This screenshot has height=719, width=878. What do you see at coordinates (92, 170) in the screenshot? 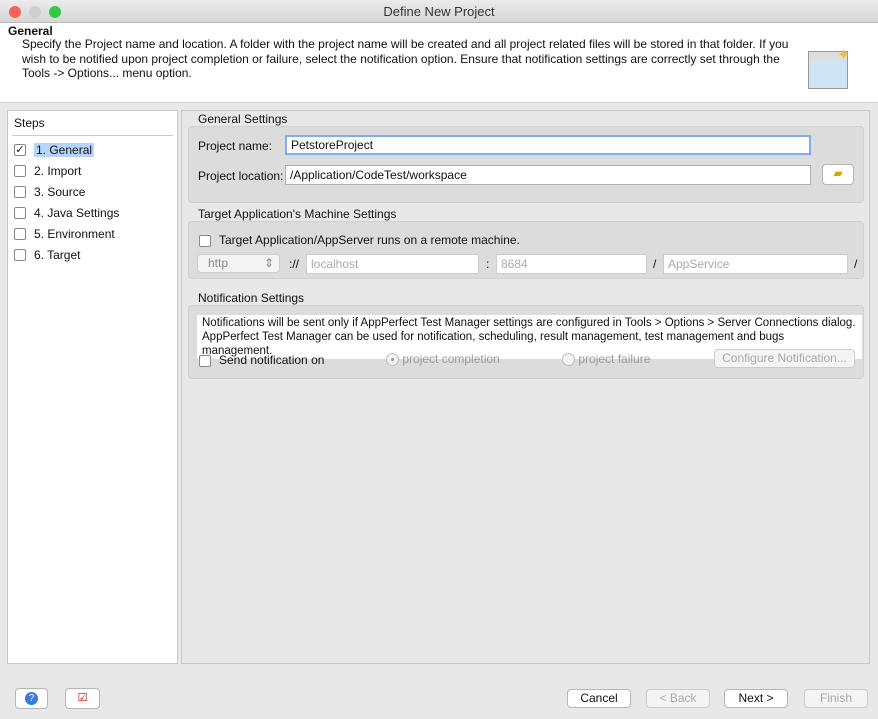
I see `step-import: 2. Import` at bounding box center [92, 170].